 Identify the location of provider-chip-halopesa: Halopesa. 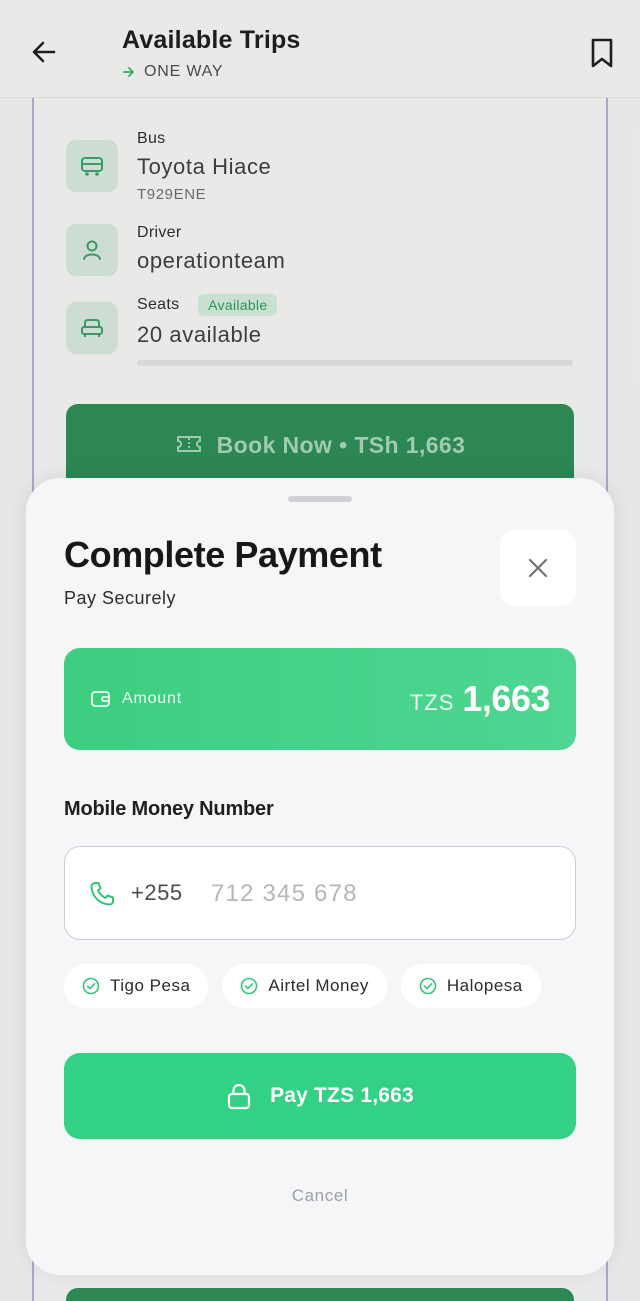
(470, 986).